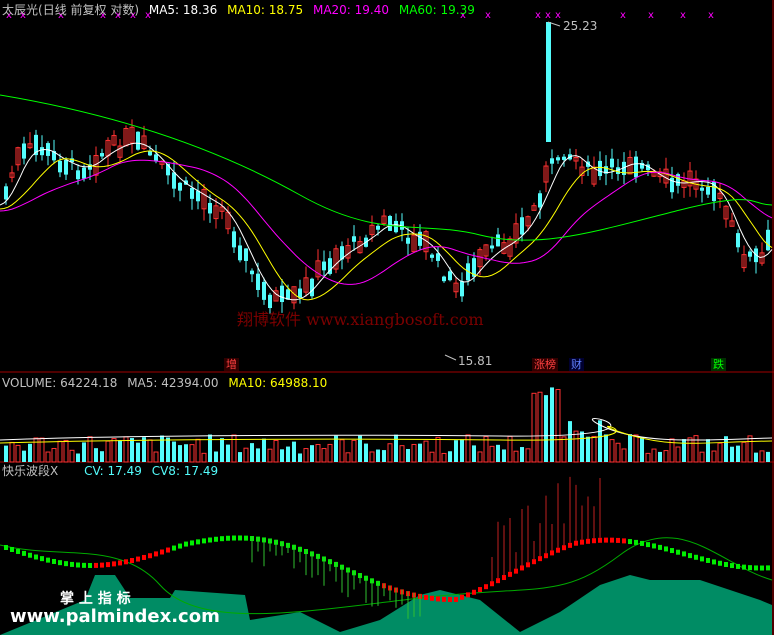 The width and height of the screenshot is (774, 635). What do you see at coordinates (173, 383) in the screenshot?
I see `volume-ma5-readout: MA5: 42394.00` at bounding box center [173, 383].